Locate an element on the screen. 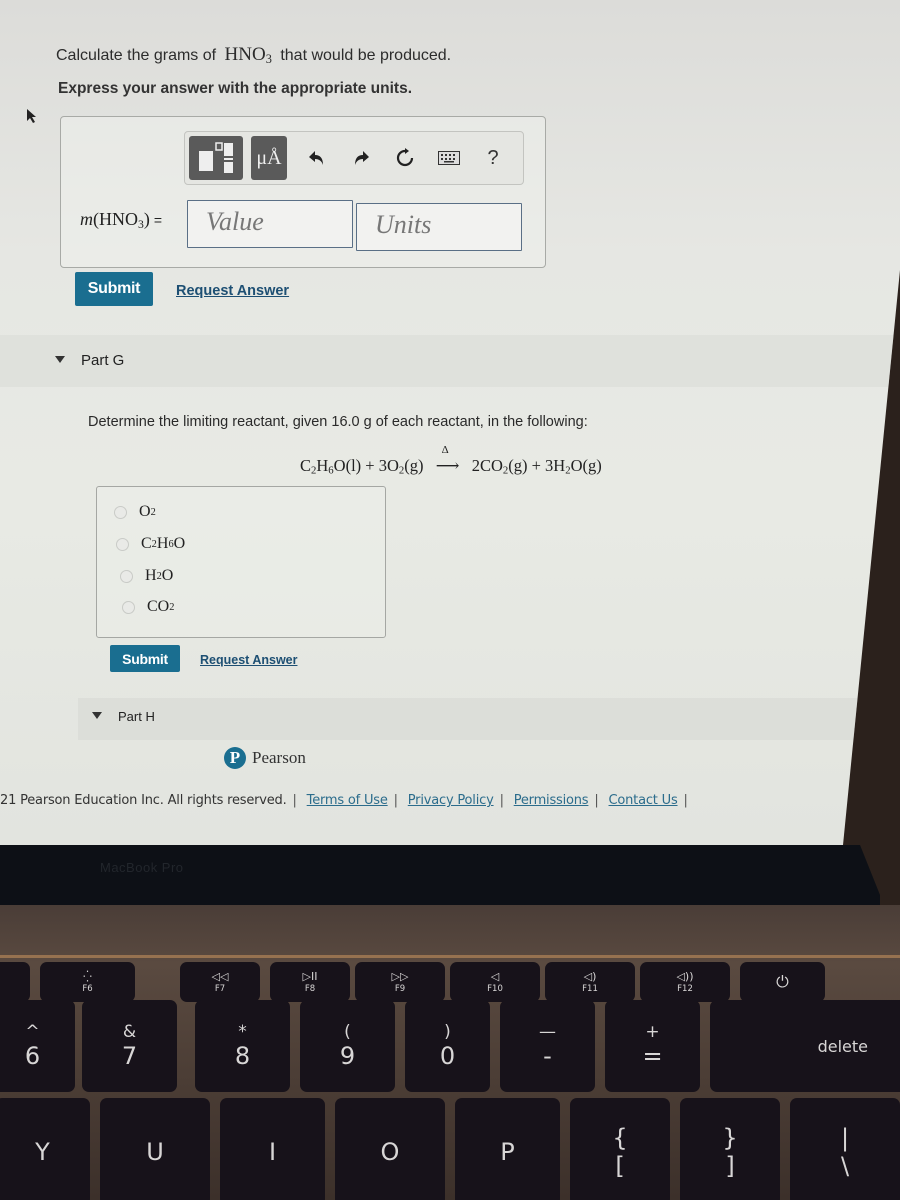 The width and height of the screenshot is (900, 1200). choice-c2h6o: C2H6O is located at coordinates (150, 544).